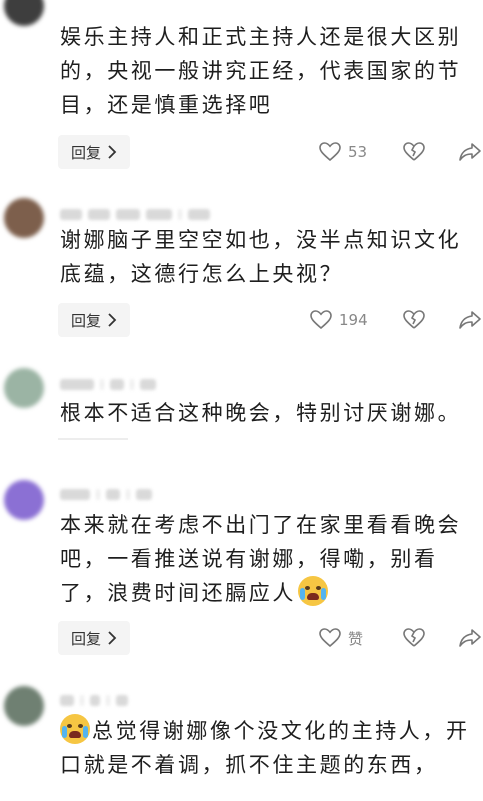 The image size is (483, 801). I want to click on comment-text: 谢娜脑子里空空如也，没半点知识文化底蕴，这德行怎么上央视？, so click(261, 257).